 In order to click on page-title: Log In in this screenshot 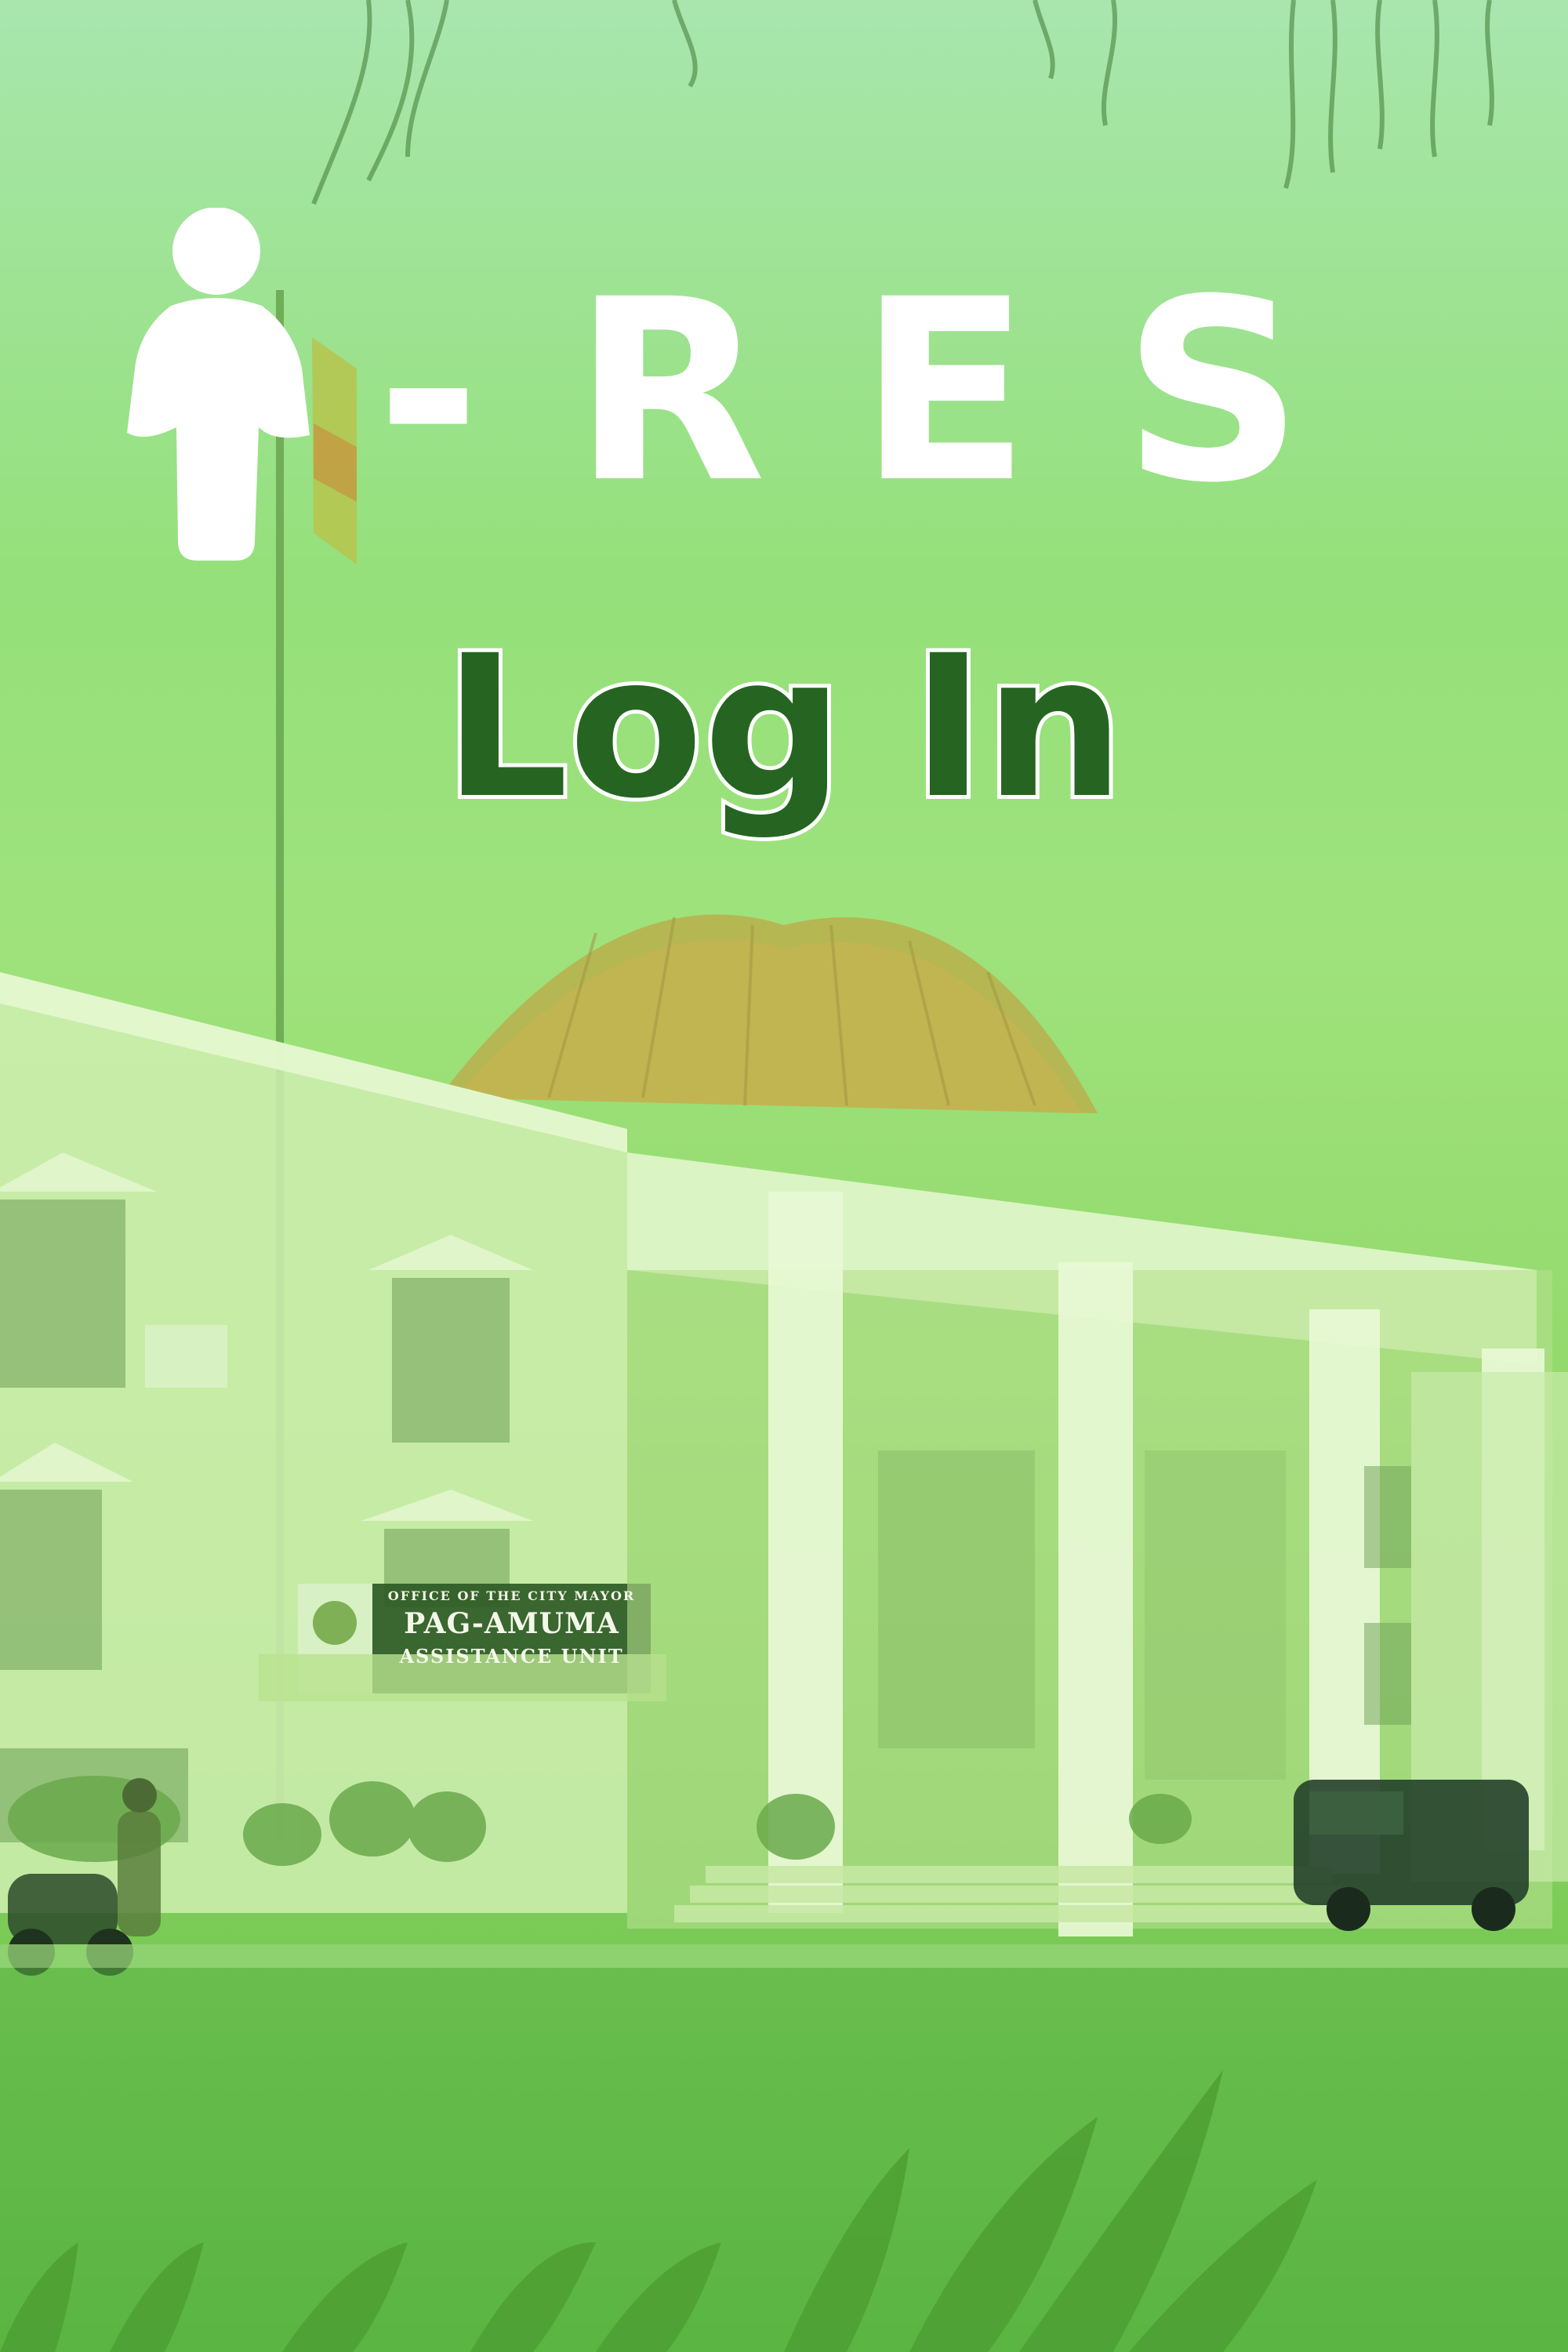, I will do `click(784, 727)`.